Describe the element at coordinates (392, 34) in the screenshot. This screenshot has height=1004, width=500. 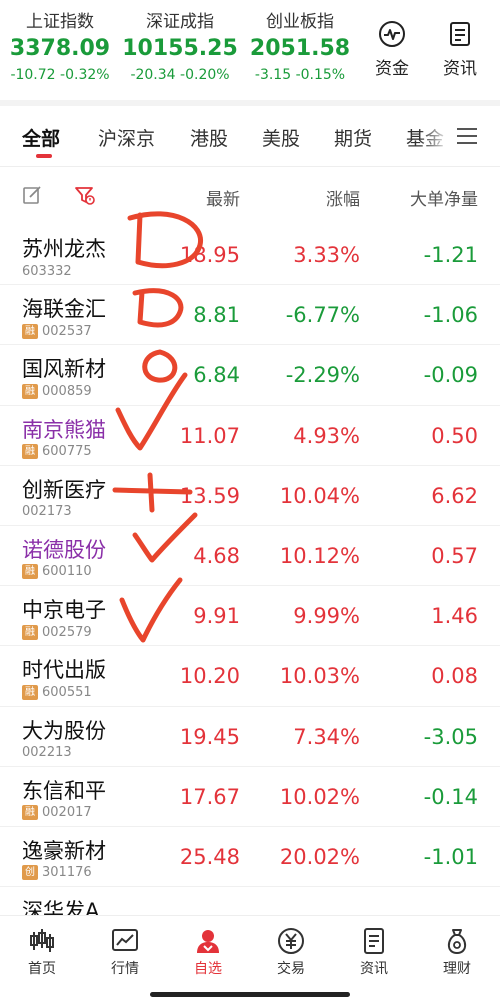
I see `pulse-icon` at that location.